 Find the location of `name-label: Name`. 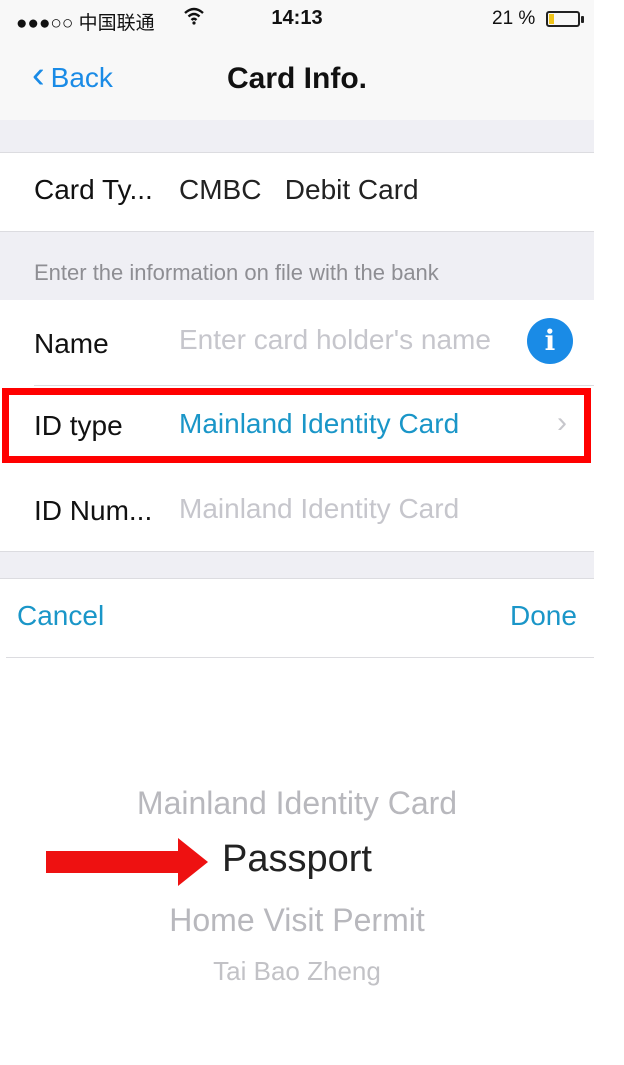

name-label: Name is located at coordinates (71, 343).